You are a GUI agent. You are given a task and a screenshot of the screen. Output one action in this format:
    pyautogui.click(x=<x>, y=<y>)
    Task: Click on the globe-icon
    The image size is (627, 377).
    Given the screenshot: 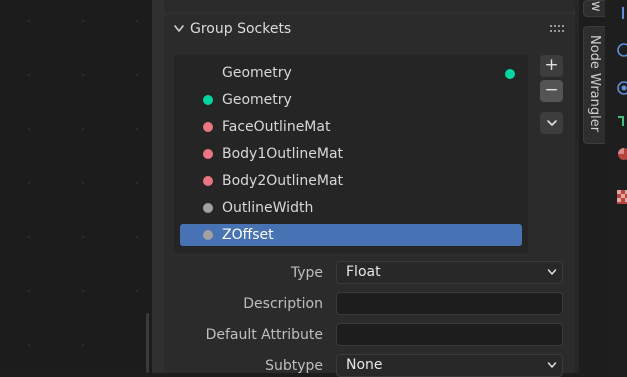 What is the action you would take?
    pyautogui.click(x=622, y=50)
    